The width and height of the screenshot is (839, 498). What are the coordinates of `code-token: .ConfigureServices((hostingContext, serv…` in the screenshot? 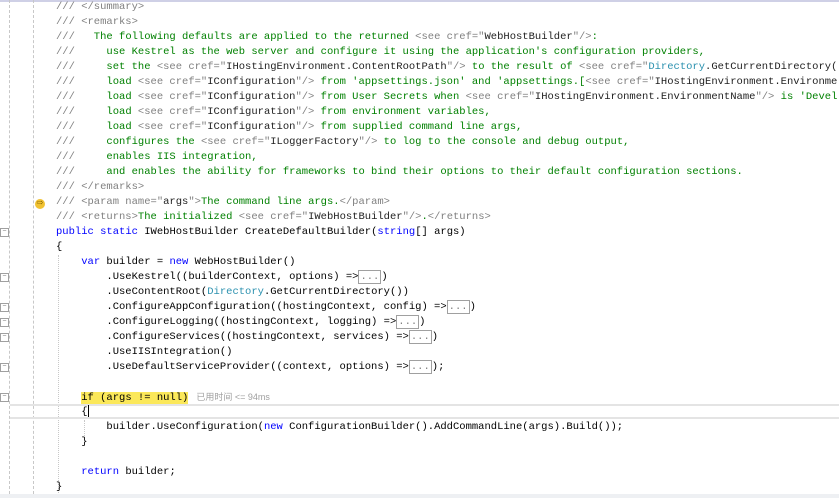 It's located at (232, 337).